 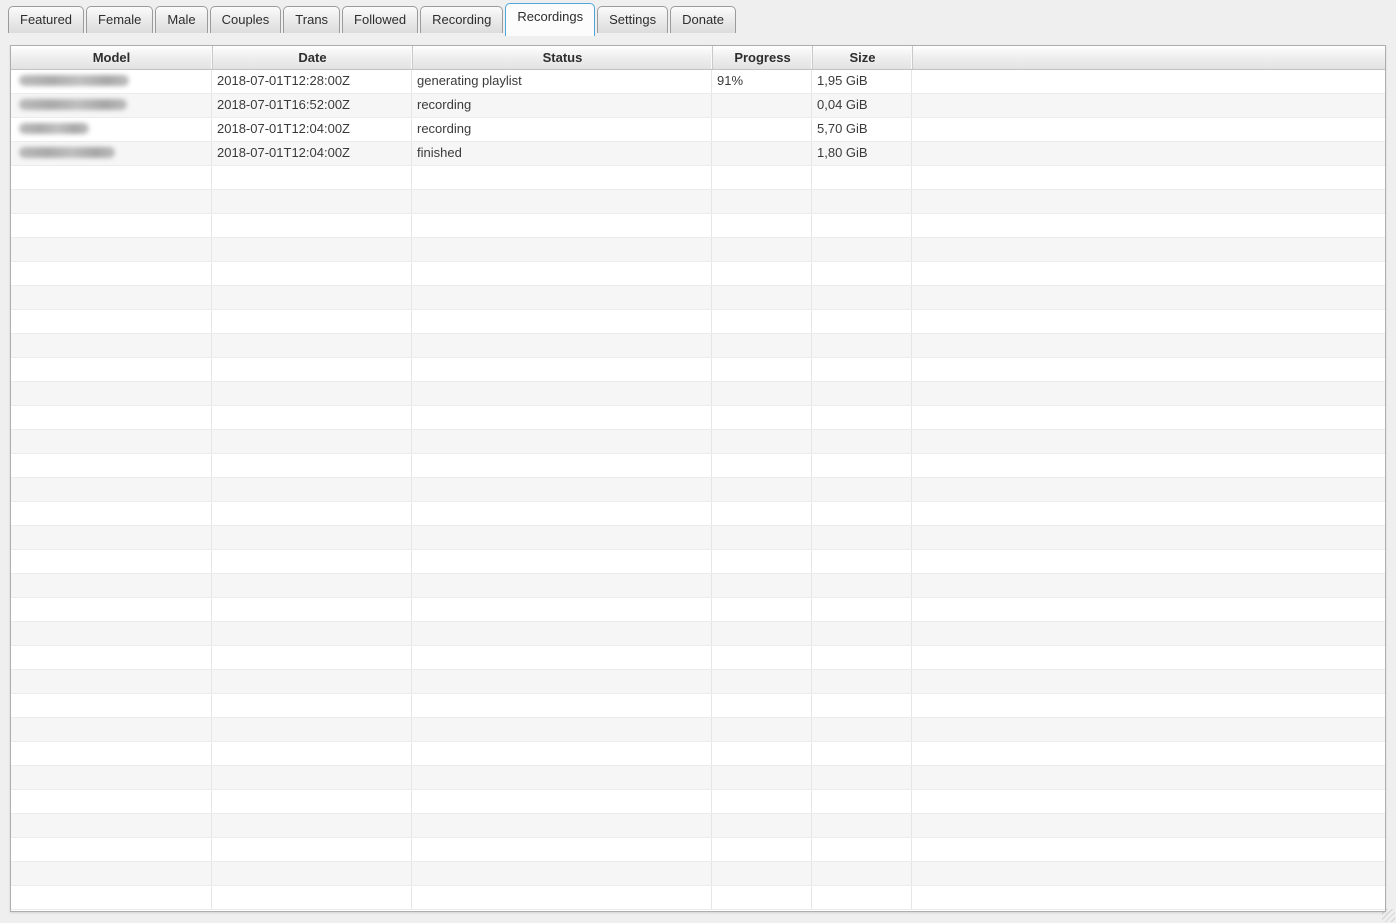 I want to click on column-header-model: Model, so click(x=112, y=57).